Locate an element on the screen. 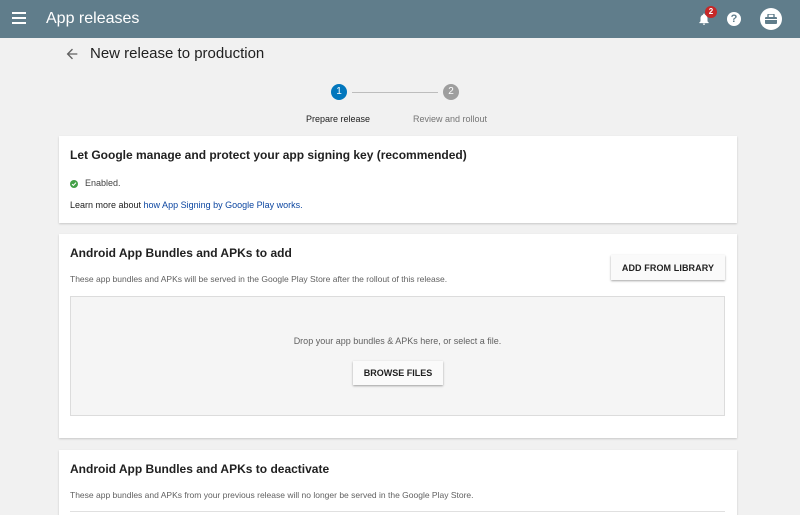 This screenshot has height=515, width=800. step-2-indicator: 2 is located at coordinates (451, 92).